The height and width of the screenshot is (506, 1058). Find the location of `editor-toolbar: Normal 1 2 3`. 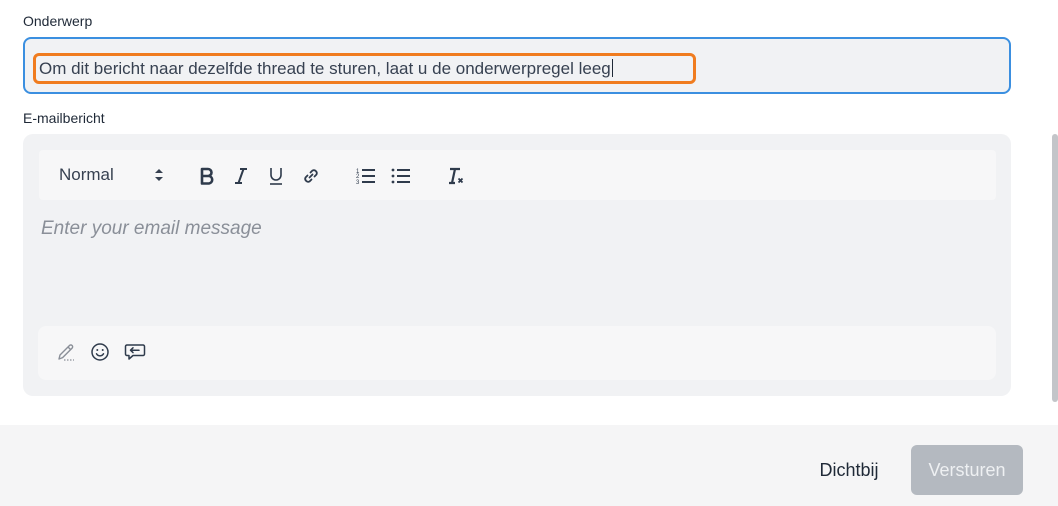

editor-toolbar: Normal 1 2 3 is located at coordinates (517, 175).